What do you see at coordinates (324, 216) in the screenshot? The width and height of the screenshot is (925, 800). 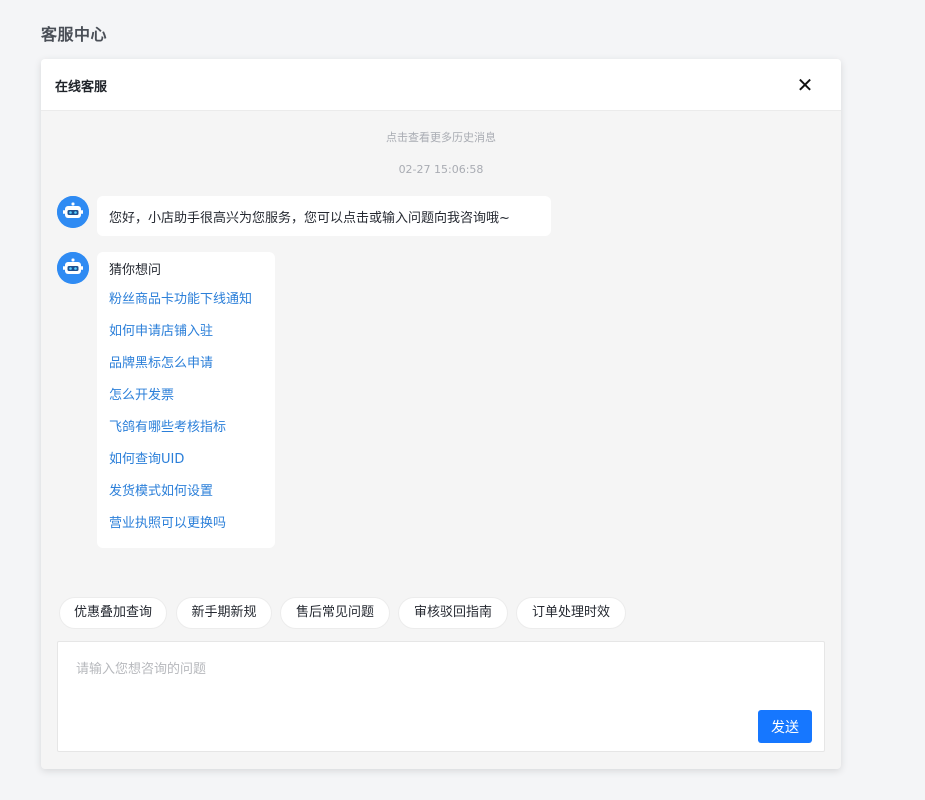 I see `greeting-message: 您好，小店助手很高兴为您服务，您可以点击或输入问题向我咨询哦~` at bounding box center [324, 216].